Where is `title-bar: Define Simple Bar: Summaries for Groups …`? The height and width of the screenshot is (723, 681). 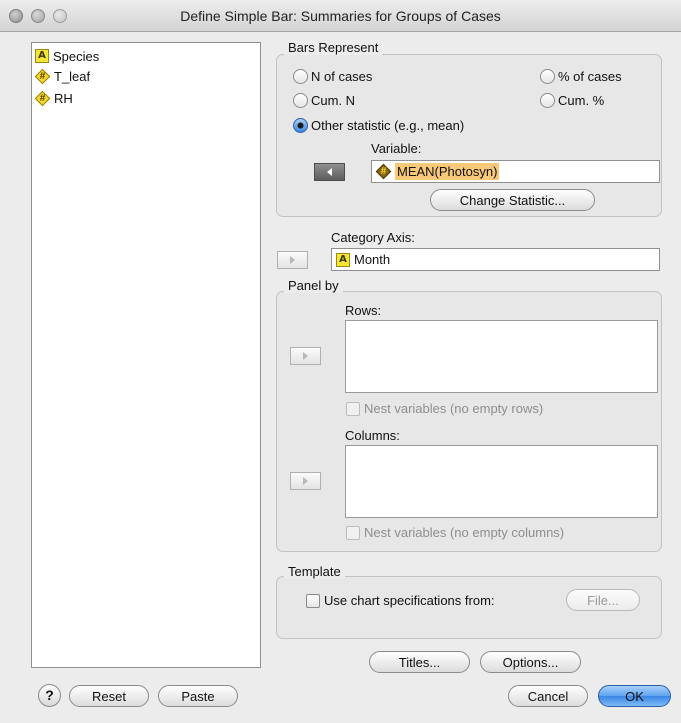
title-bar: Define Simple Bar: Summaries for Groups … is located at coordinates (340, 16).